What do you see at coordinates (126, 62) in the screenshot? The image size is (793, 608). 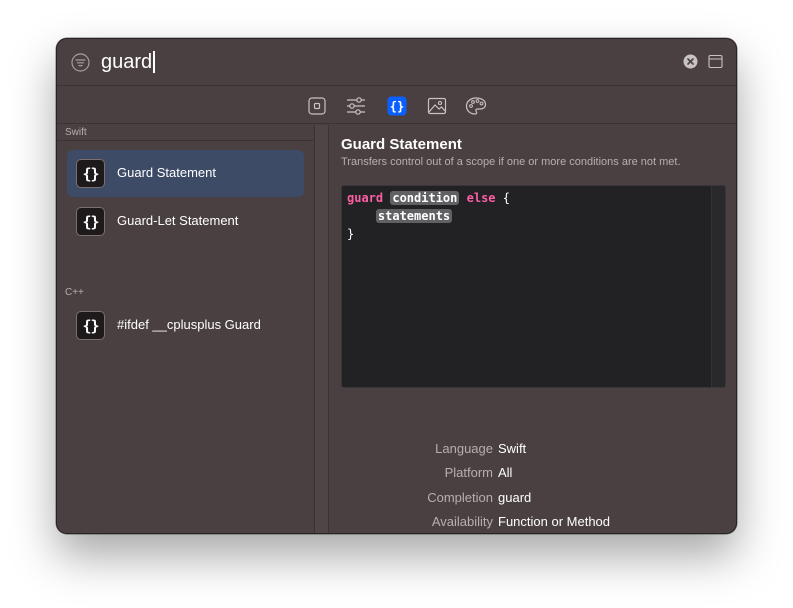 I see `search-input: guard` at bounding box center [126, 62].